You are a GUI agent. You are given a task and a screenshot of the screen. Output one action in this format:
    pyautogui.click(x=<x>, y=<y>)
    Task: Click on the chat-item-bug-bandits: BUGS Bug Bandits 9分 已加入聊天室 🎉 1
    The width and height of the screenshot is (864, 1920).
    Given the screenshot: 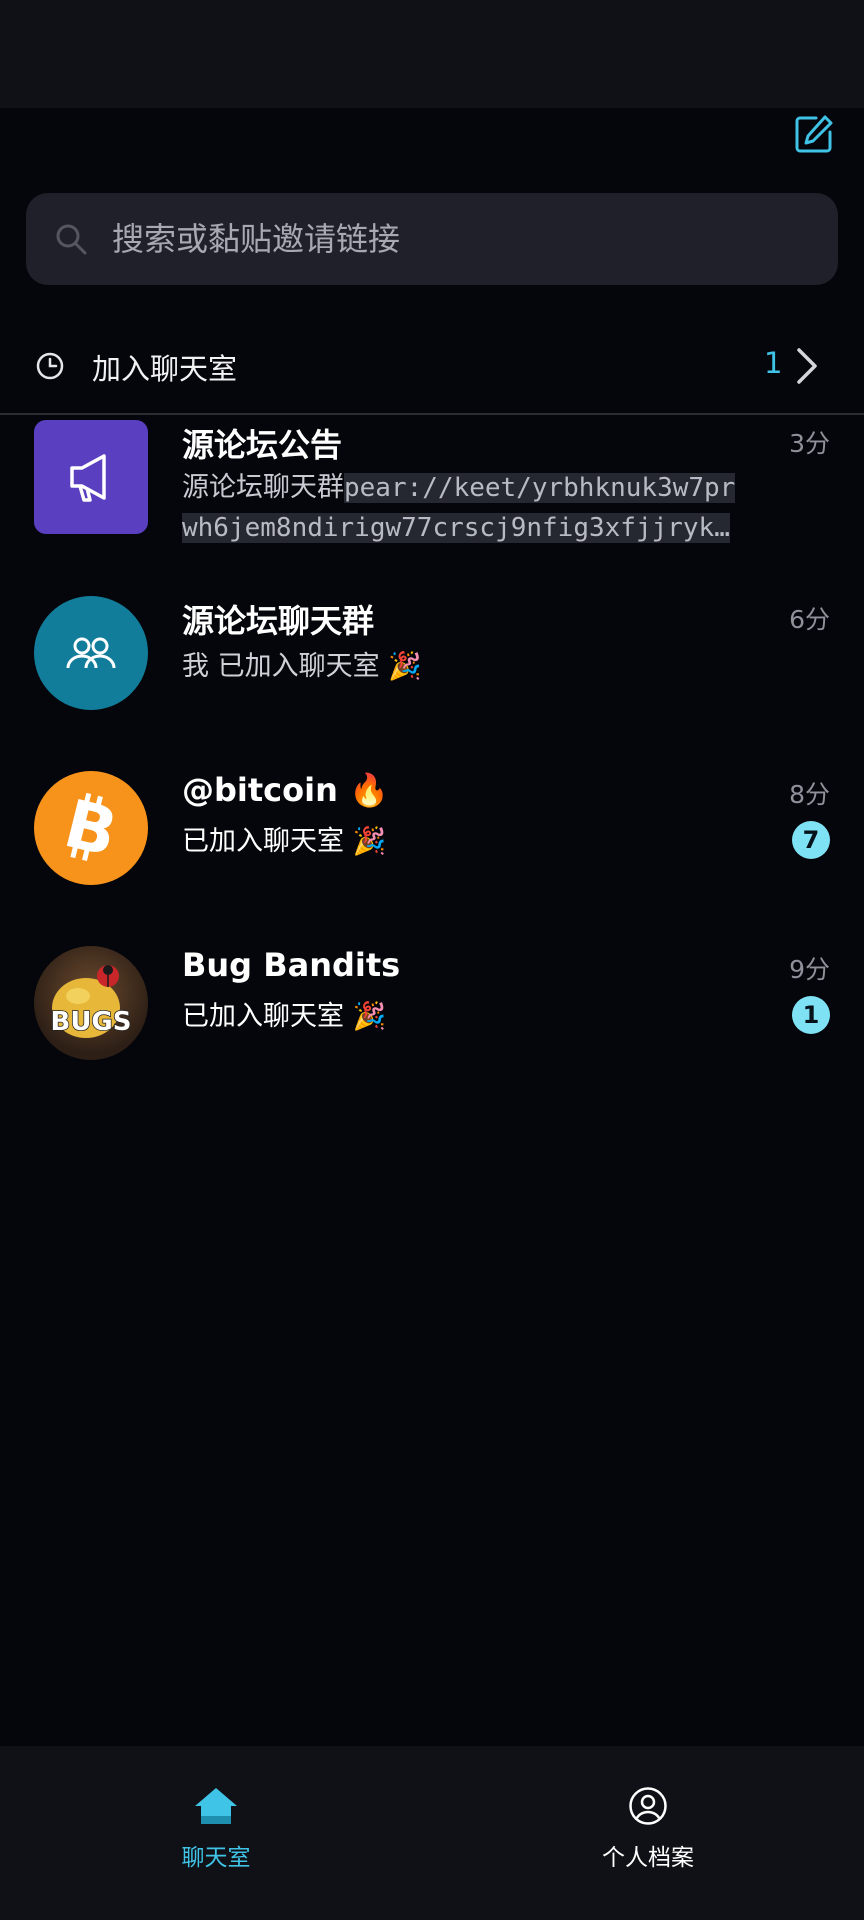 What is the action you would take?
    pyautogui.click(x=432, y=1026)
    